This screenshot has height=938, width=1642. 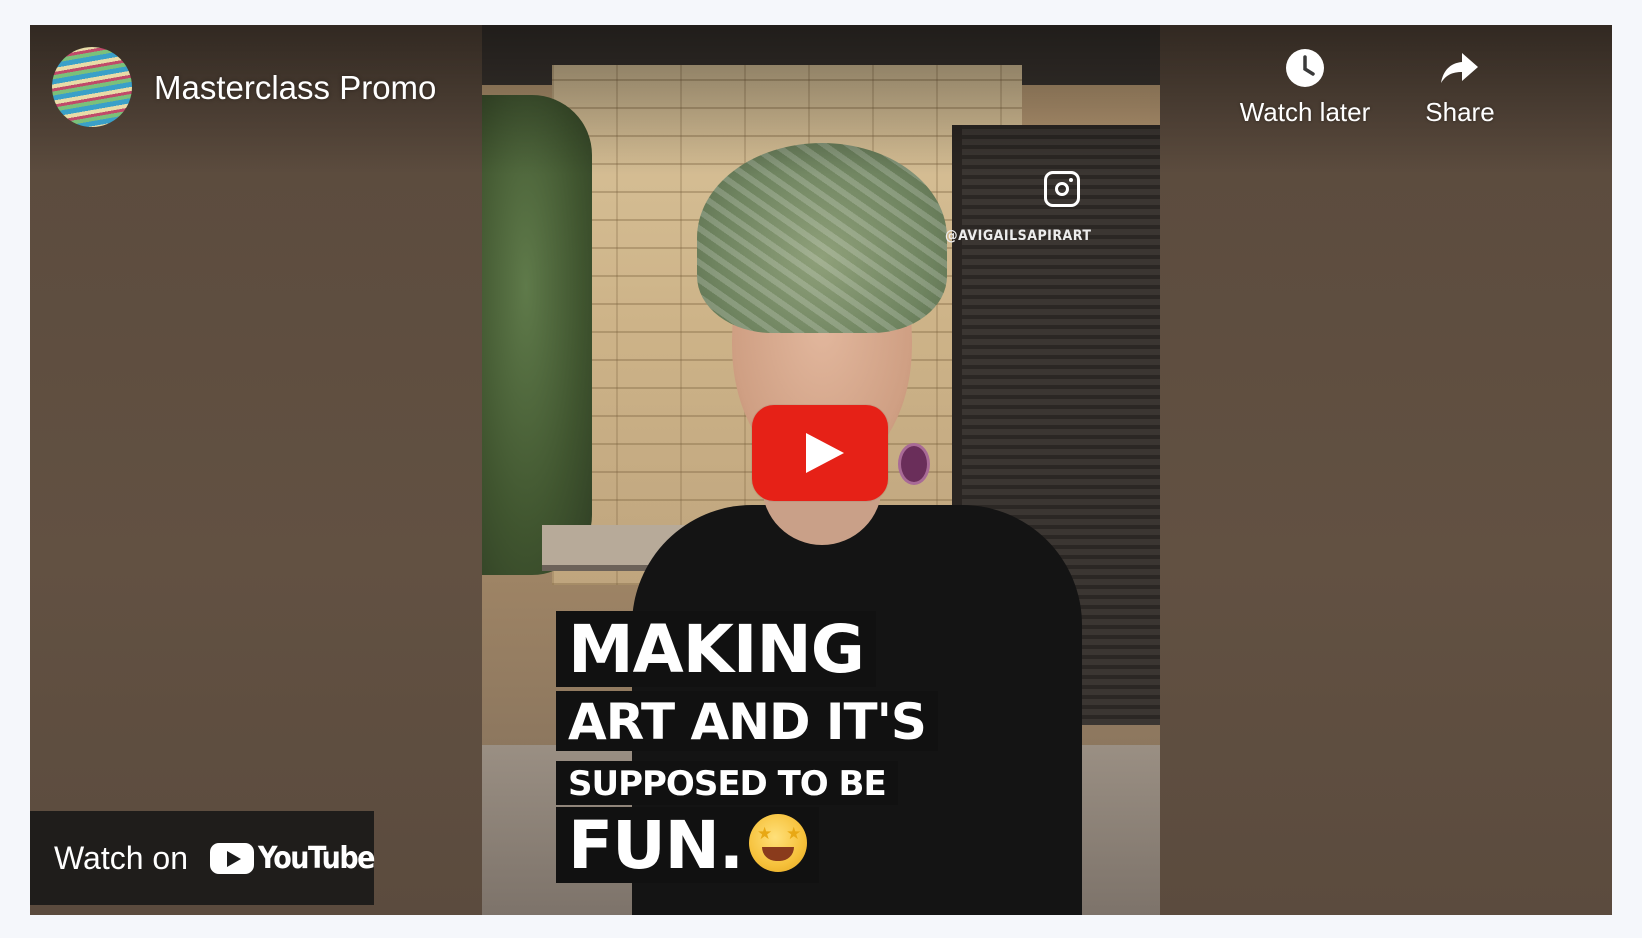 I want to click on watch-later-button: Watch later, so click(x=1305, y=87).